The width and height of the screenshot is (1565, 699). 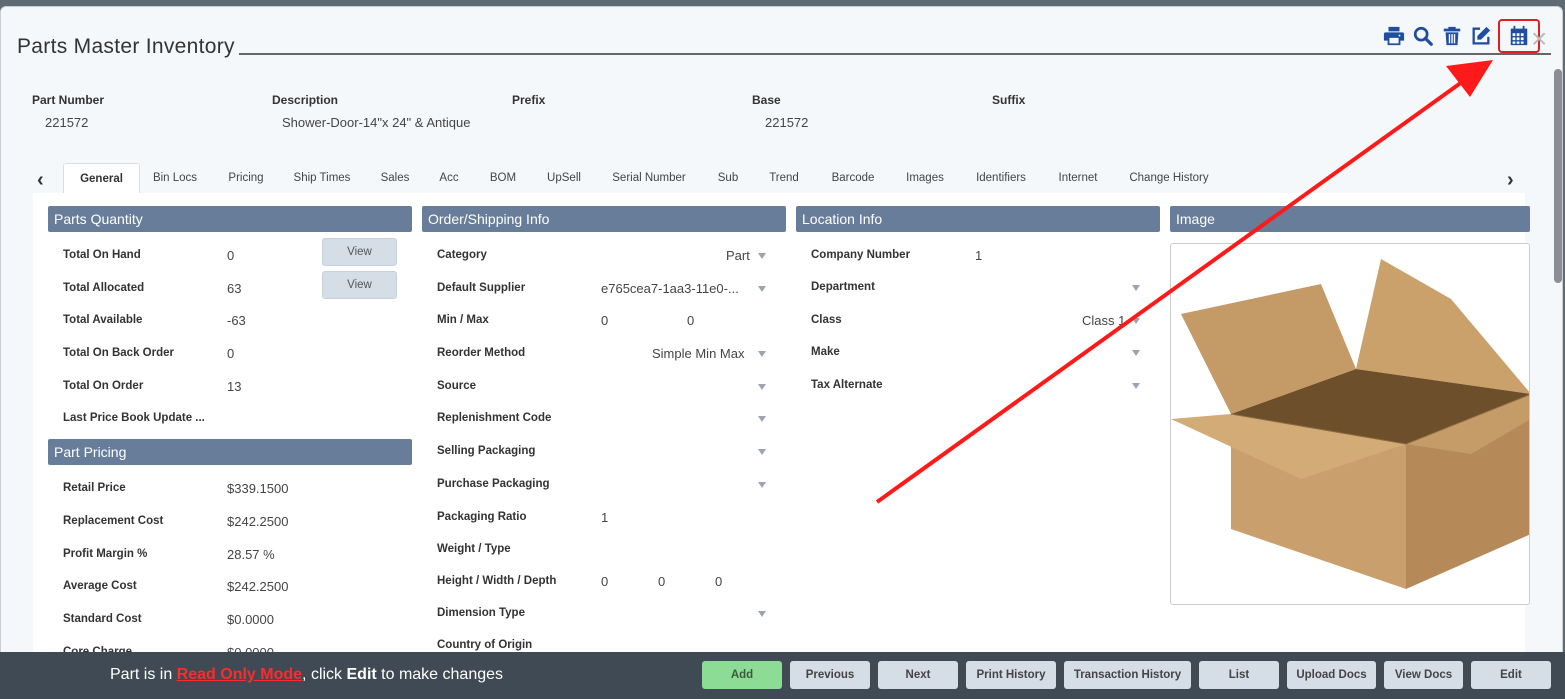 I want to click on base-label: Base, so click(x=766, y=100).